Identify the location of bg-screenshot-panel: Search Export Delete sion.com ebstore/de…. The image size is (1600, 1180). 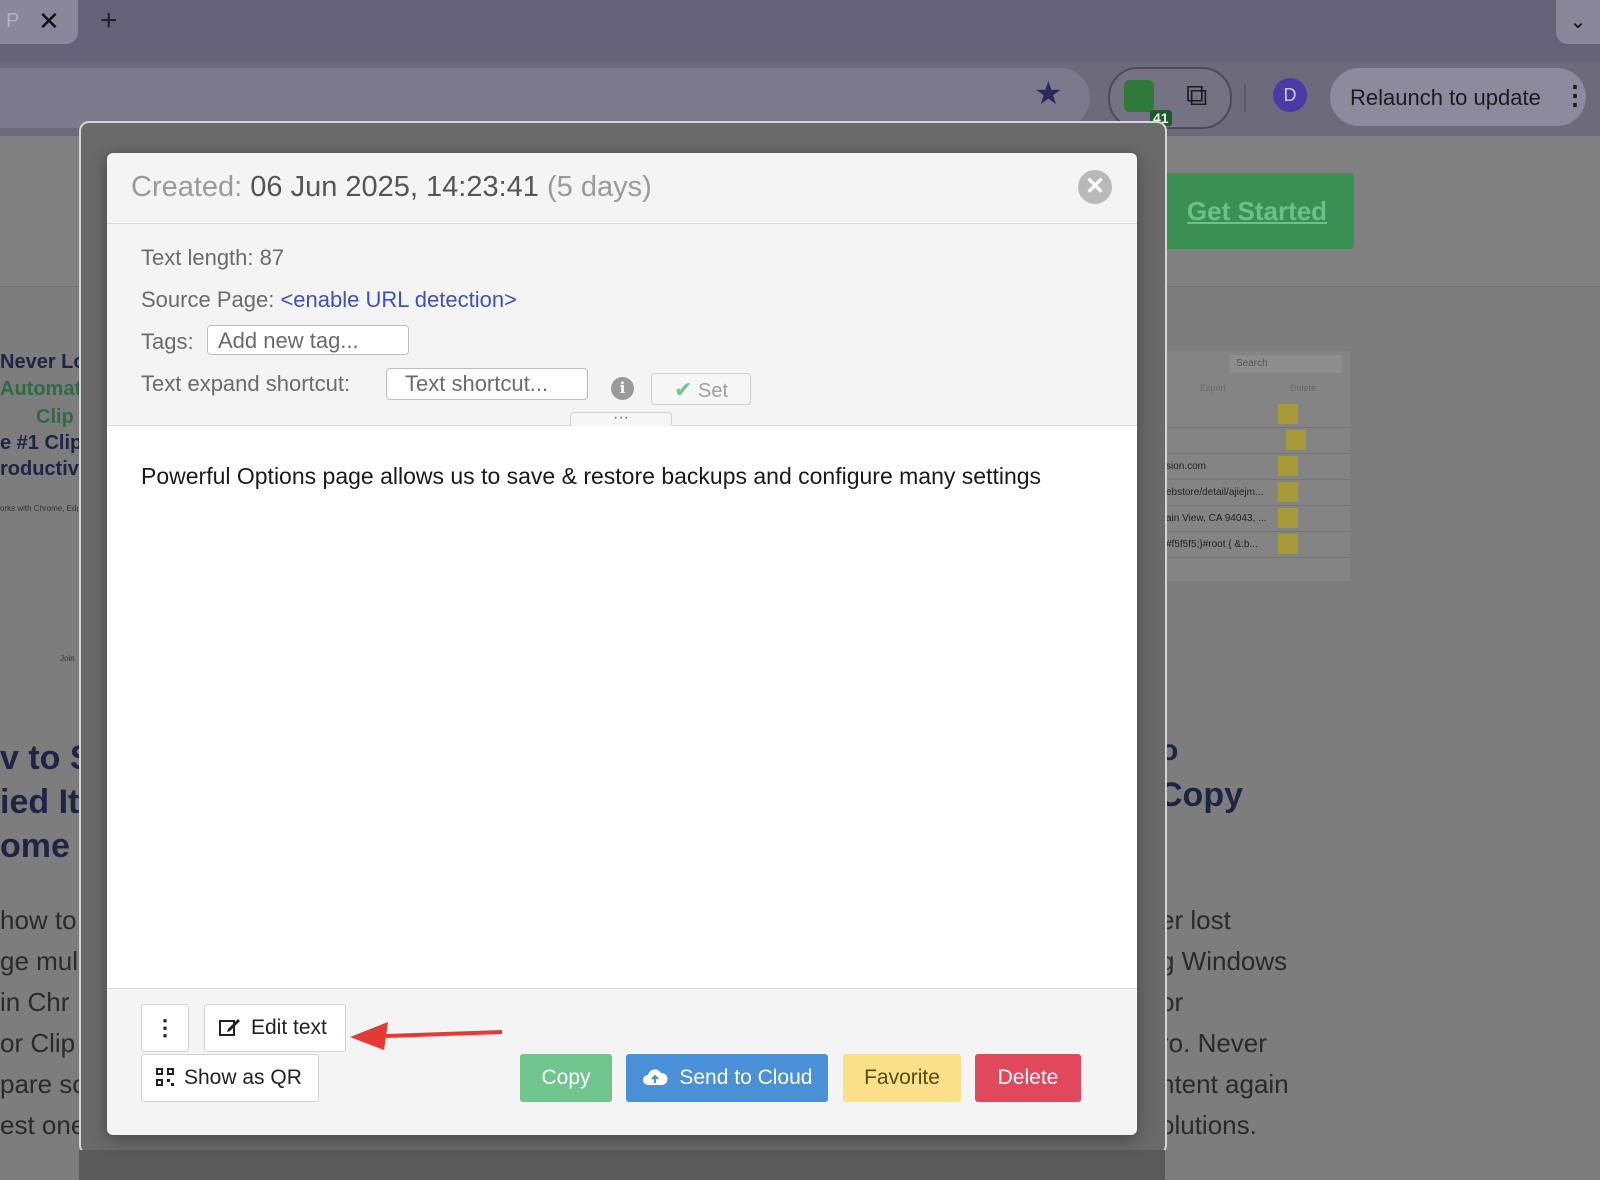
(1255, 466).